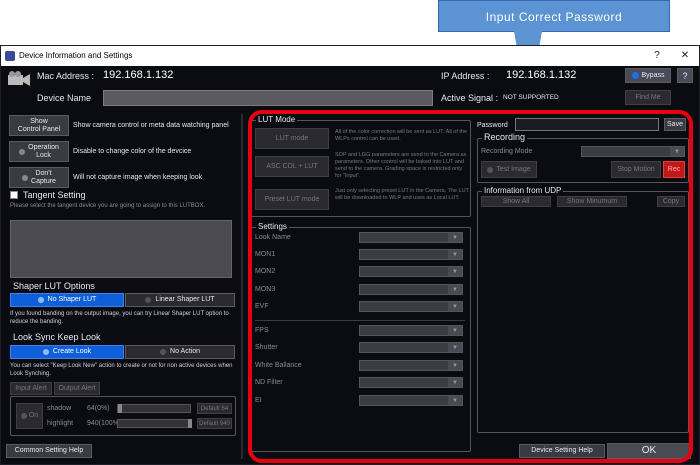 The width and height of the screenshot is (700, 465). Describe the element at coordinates (66, 76) in the screenshot. I see `mac-label: Mac Address :` at that location.